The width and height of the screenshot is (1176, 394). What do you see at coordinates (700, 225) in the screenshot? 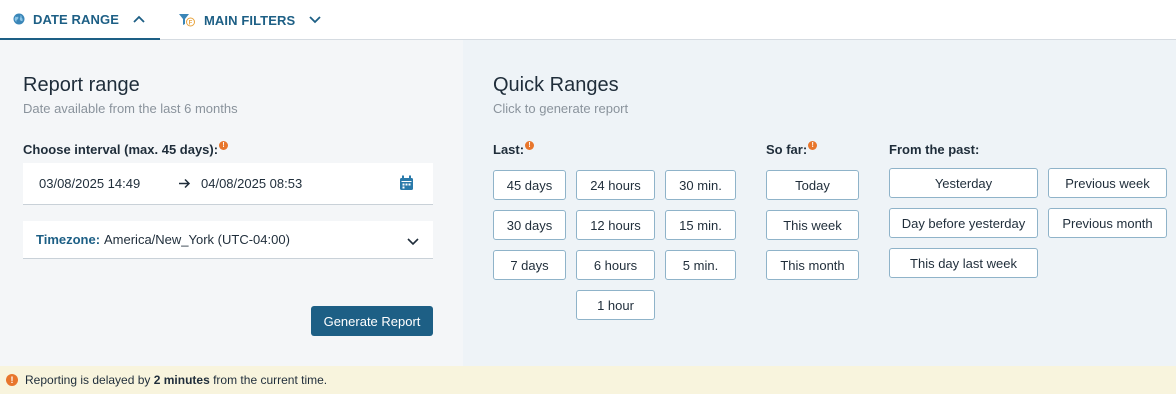
I see `quick-range-button: 15 min.` at bounding box center [700, 225].